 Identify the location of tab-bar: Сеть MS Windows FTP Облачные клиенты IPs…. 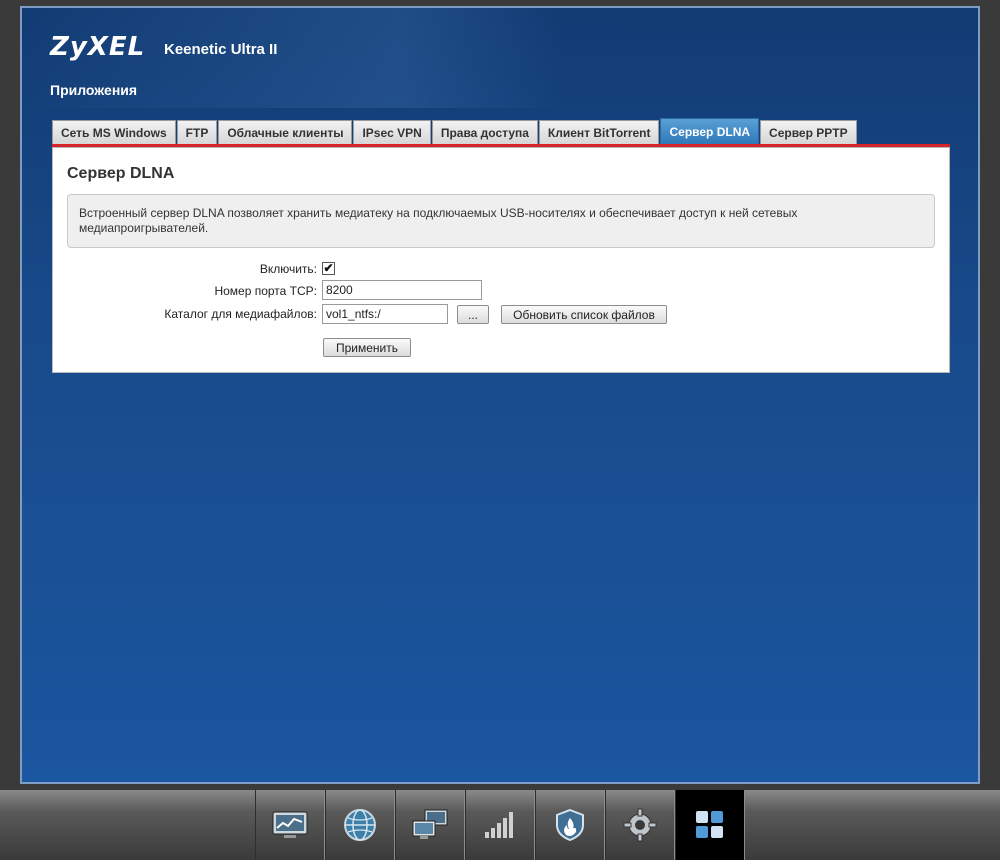
(455, 131).